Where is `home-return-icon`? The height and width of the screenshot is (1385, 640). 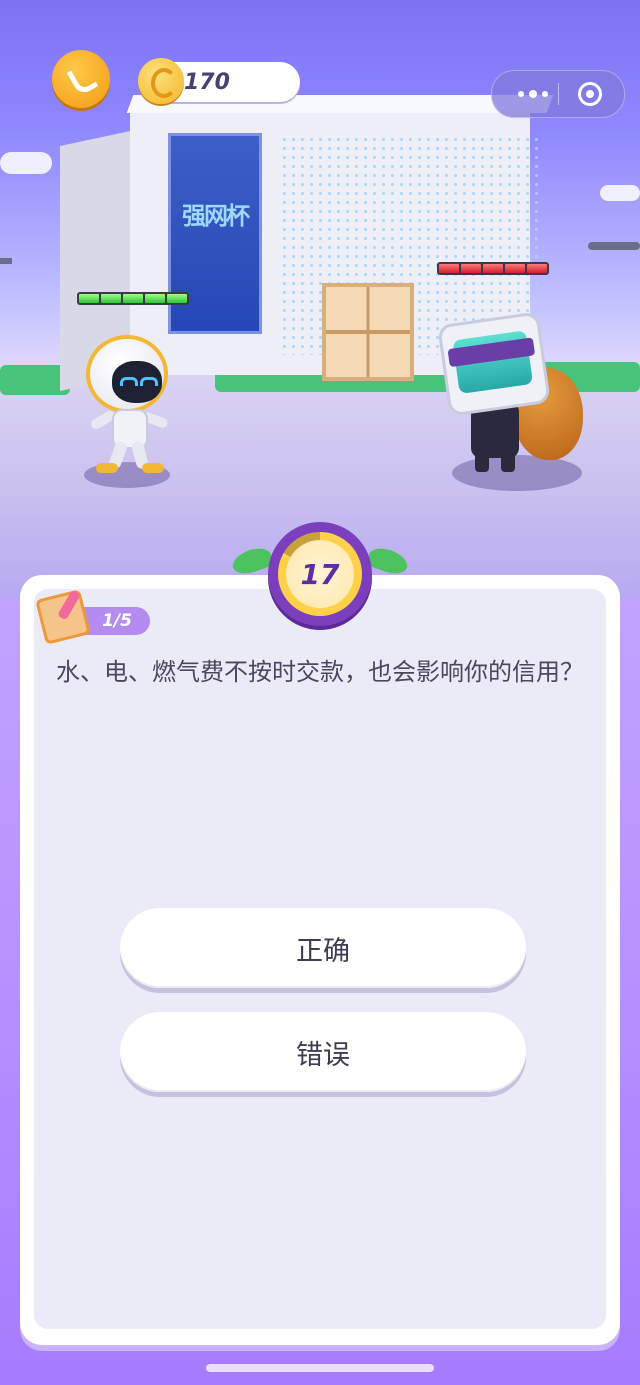 home-return-icon is located at coordinates (81, 79).